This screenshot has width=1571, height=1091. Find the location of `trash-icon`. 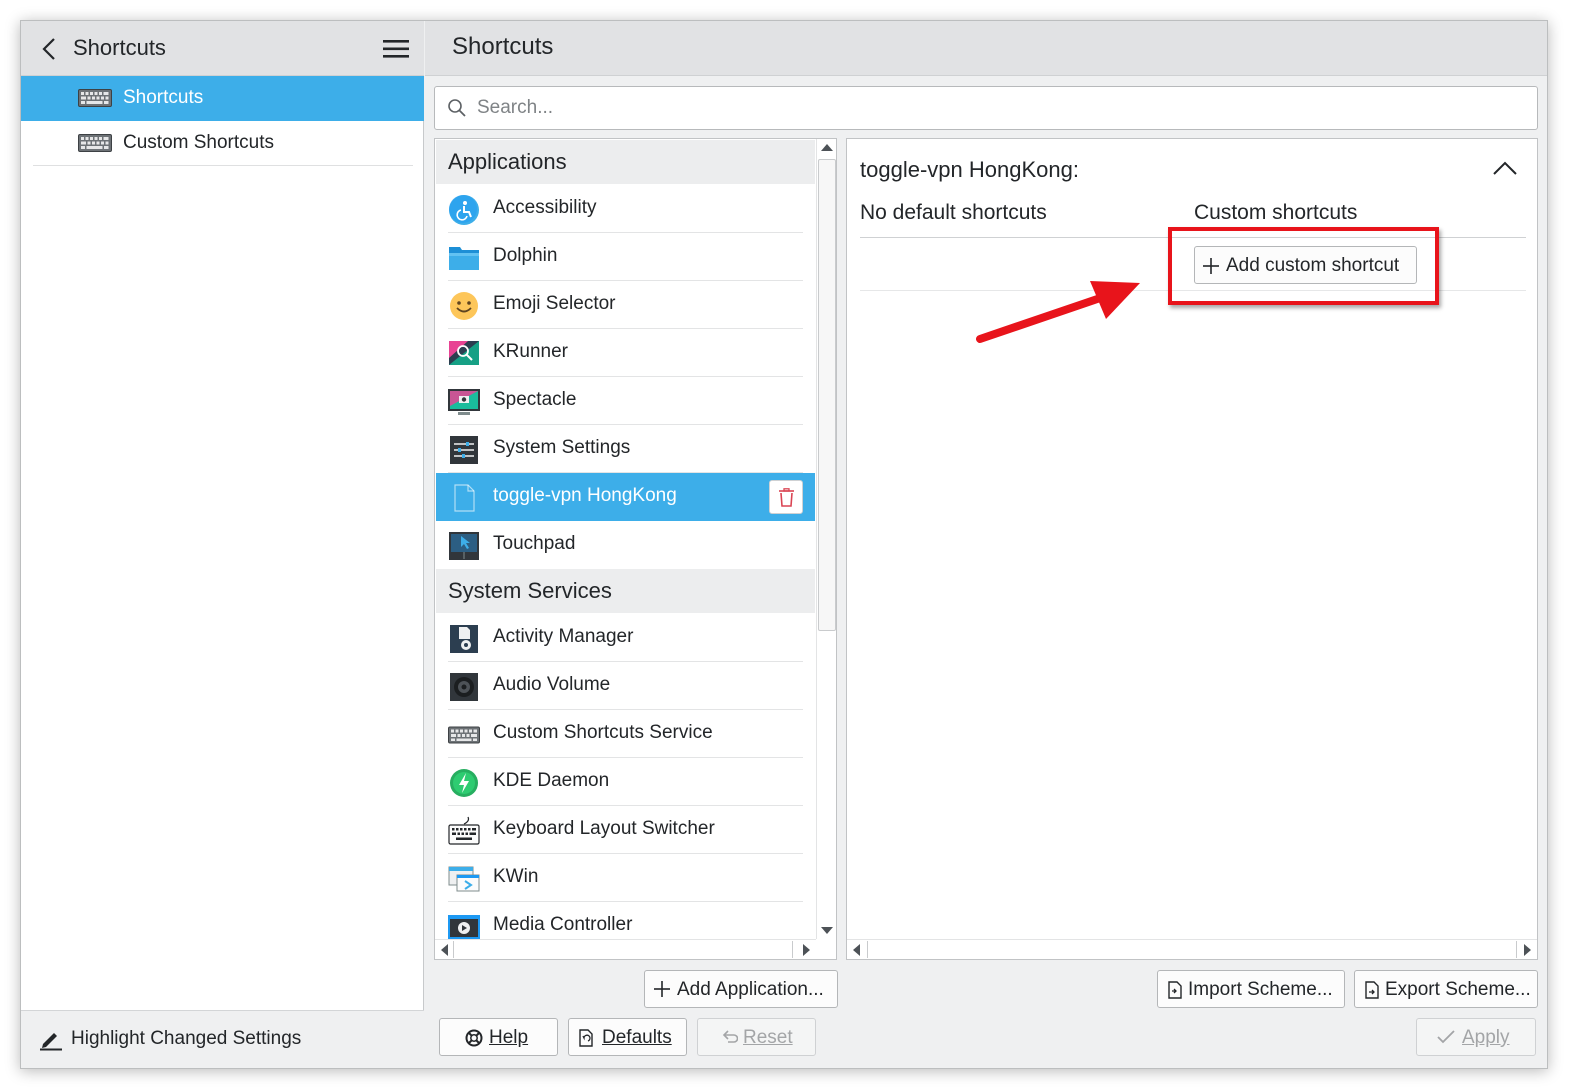

trash-icon is located at coordinates (786, 497).